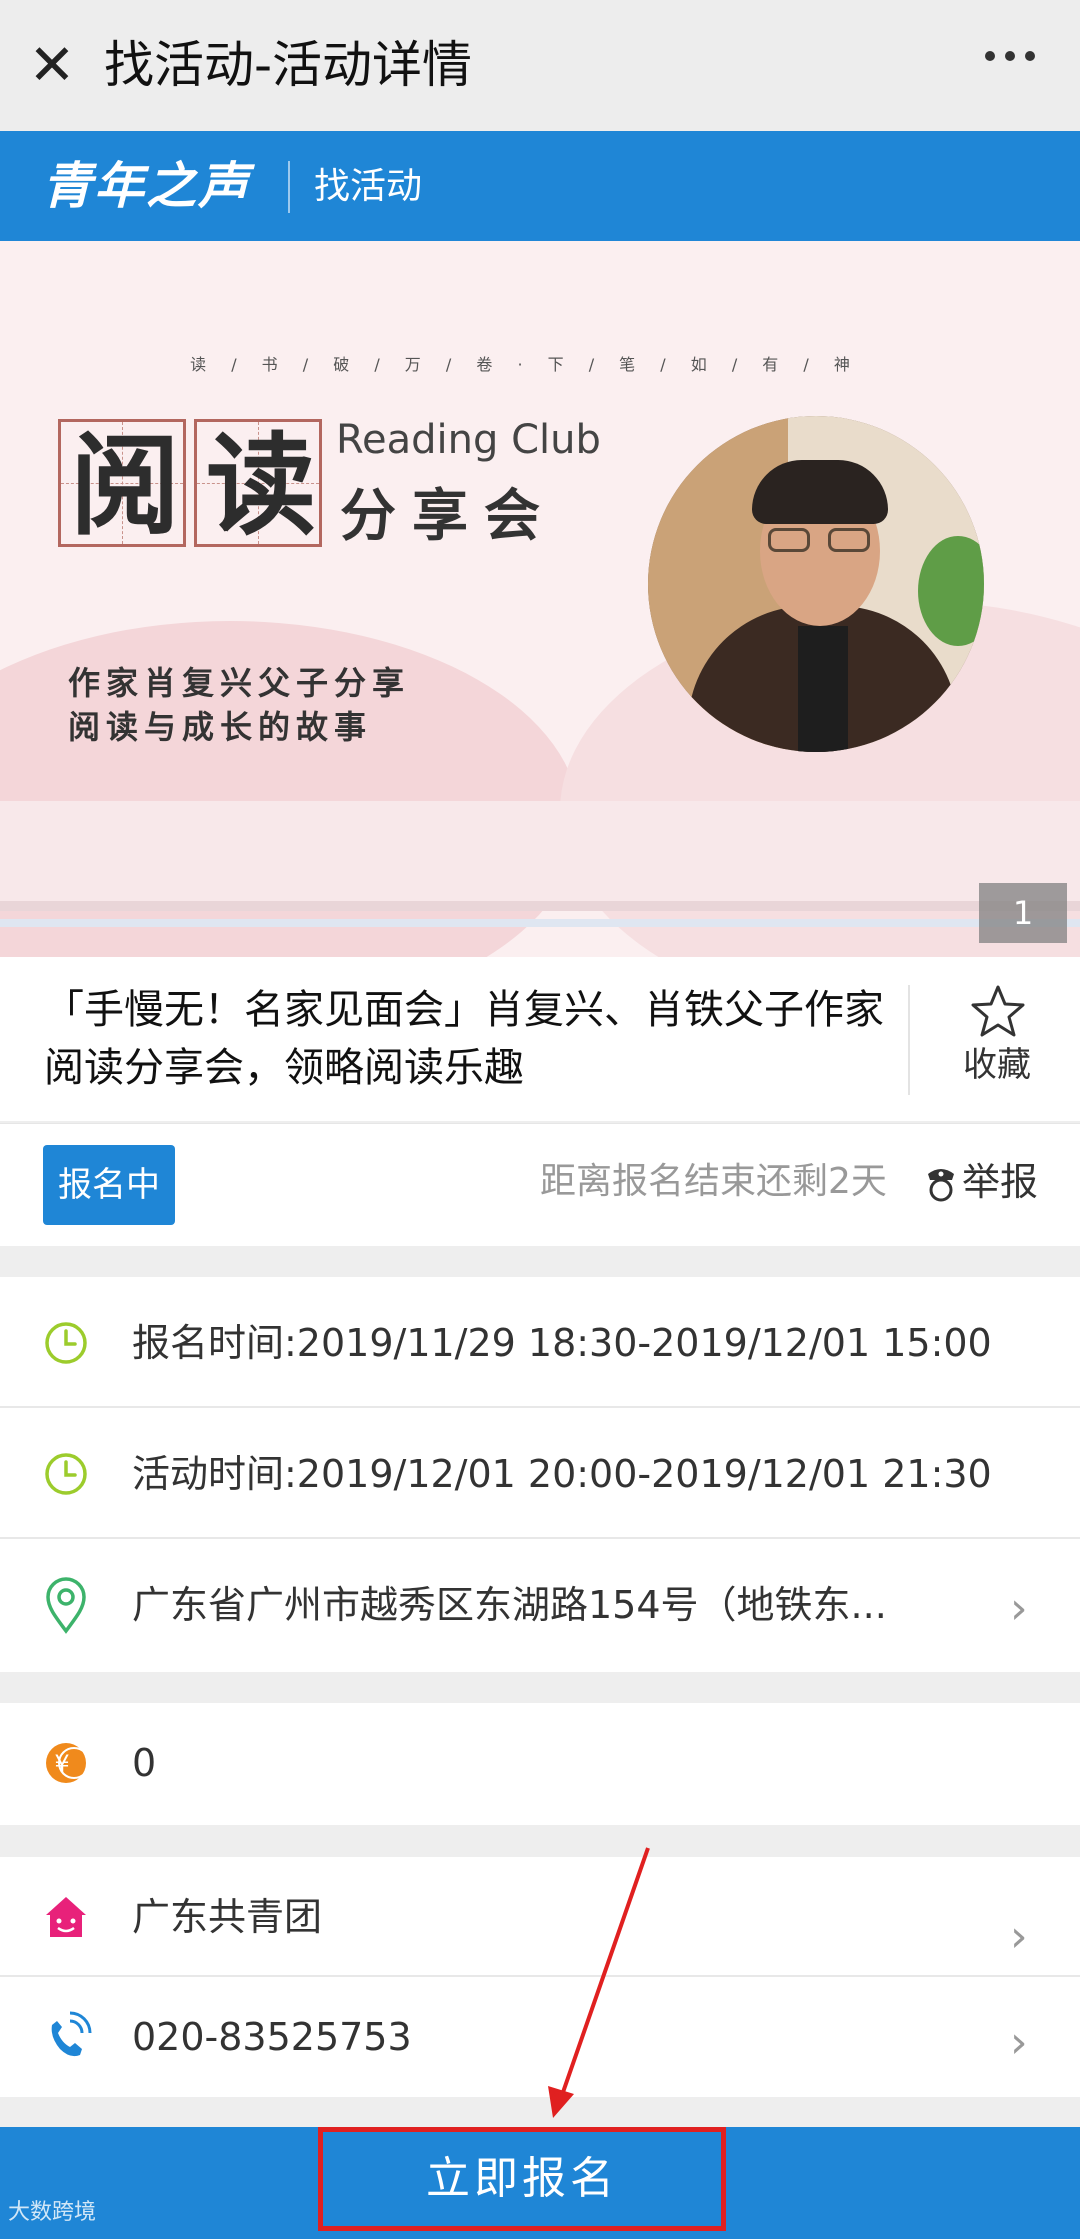 The image size is (1080, 2239). What do you see at coordinates (289, 187) in the screenshot?
I see `header-divider` at bounding box center [289, 187].